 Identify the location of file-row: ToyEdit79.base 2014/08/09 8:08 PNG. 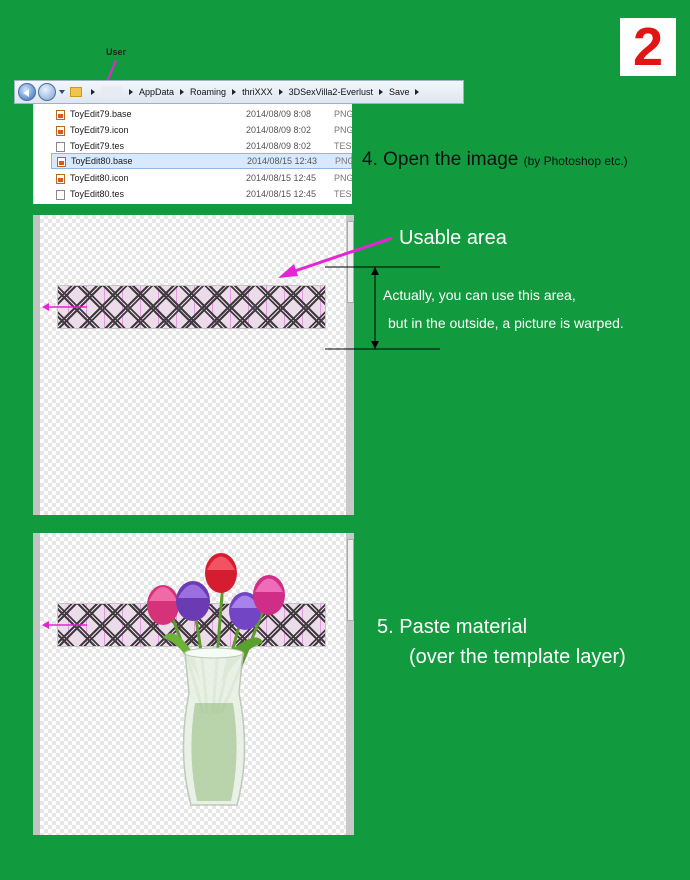
(193, 115).